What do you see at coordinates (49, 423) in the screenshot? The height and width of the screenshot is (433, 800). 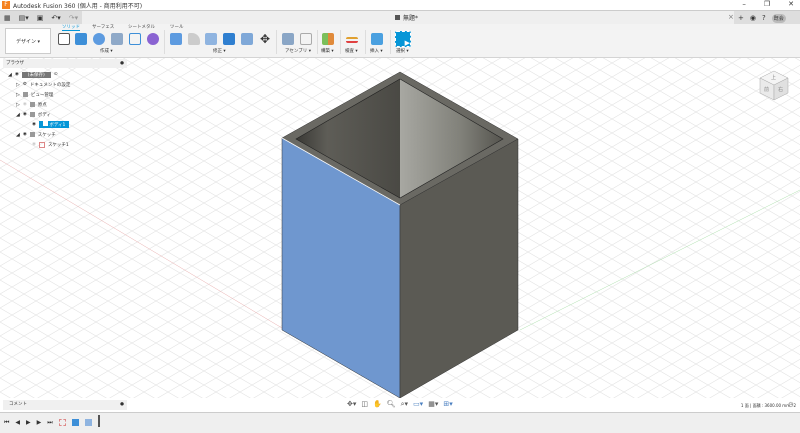 I see `go-to-end-icon: ⏭` at bounding box center [49, 423].